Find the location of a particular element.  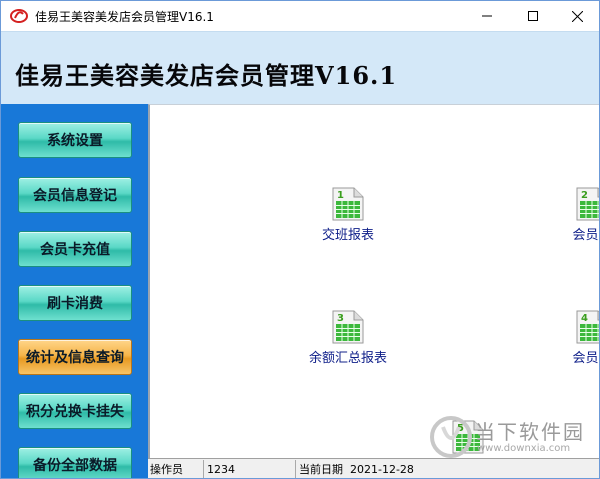

close-button is located at coordinates (576, 16).